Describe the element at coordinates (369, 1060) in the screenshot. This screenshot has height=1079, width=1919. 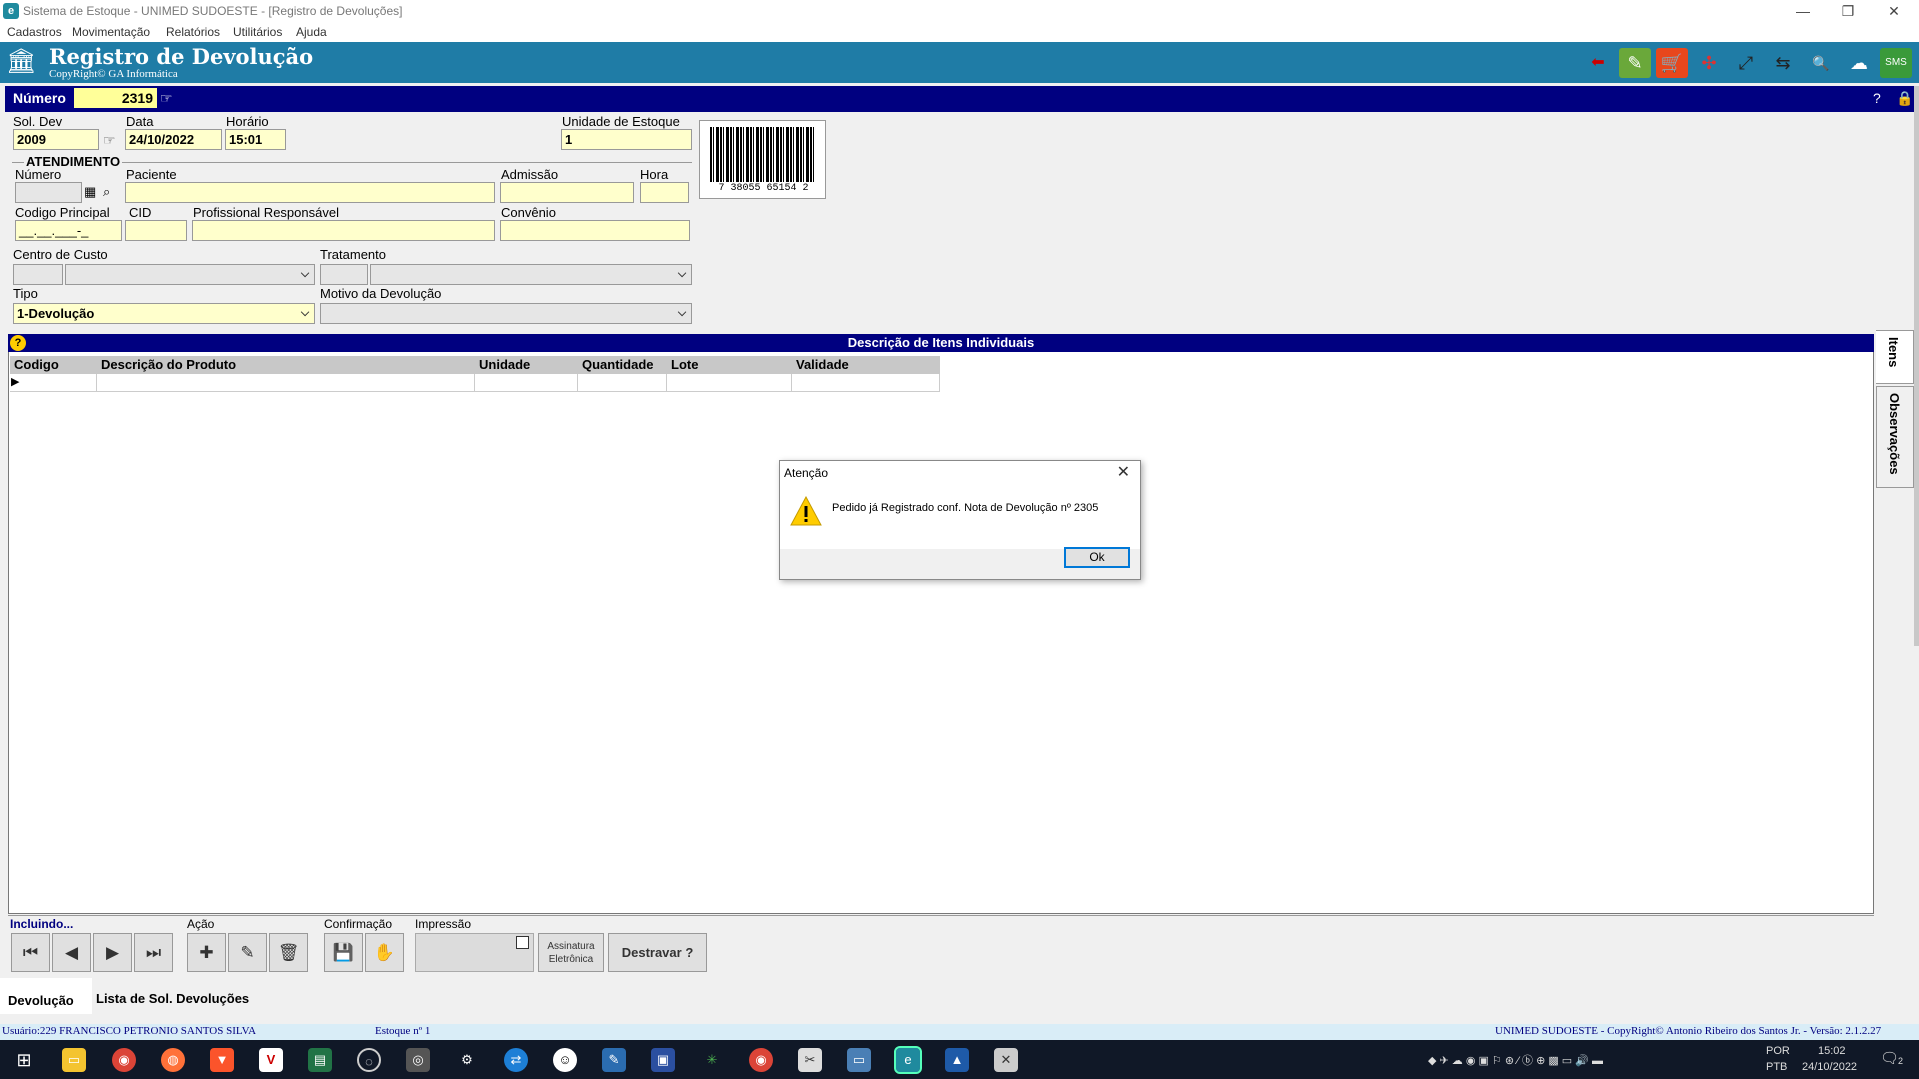
I see `obs-icon: ◌` at that location.